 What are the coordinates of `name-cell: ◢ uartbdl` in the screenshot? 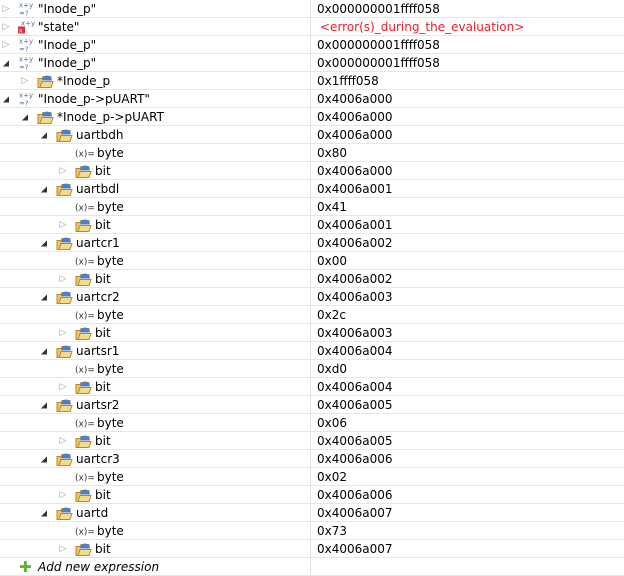 It's located at (155, 188).